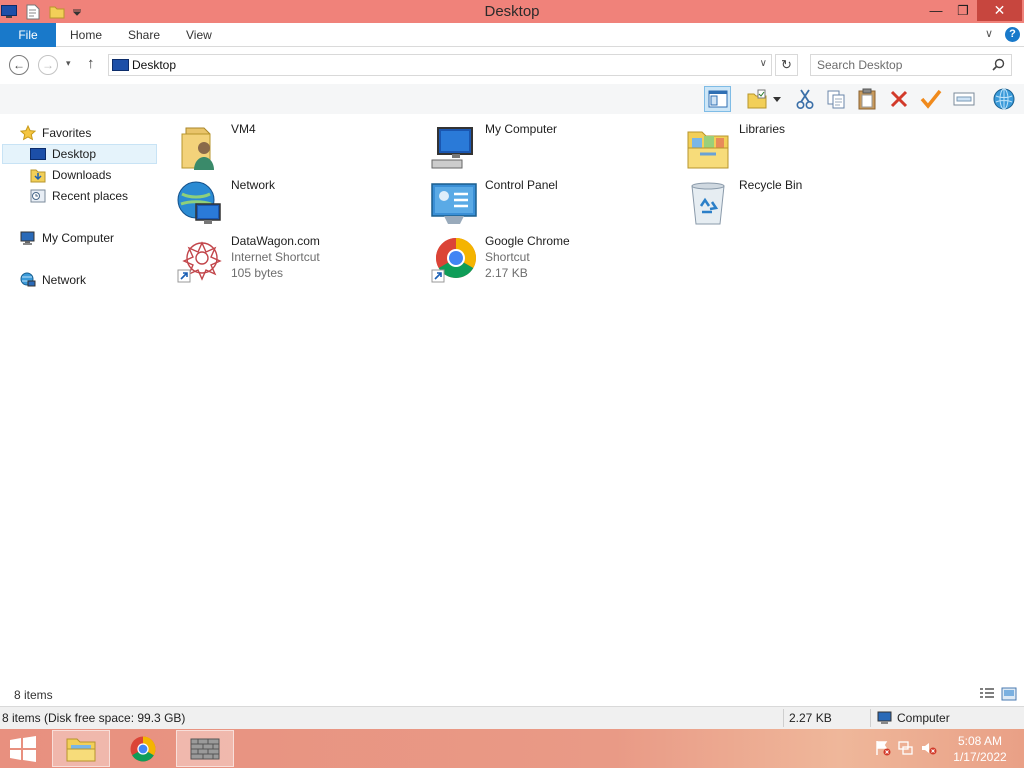 The image size is (1024, 768). Describe the element at coordinates (144, 35) in the screenshot. I see `tab-share: Share` at that location.